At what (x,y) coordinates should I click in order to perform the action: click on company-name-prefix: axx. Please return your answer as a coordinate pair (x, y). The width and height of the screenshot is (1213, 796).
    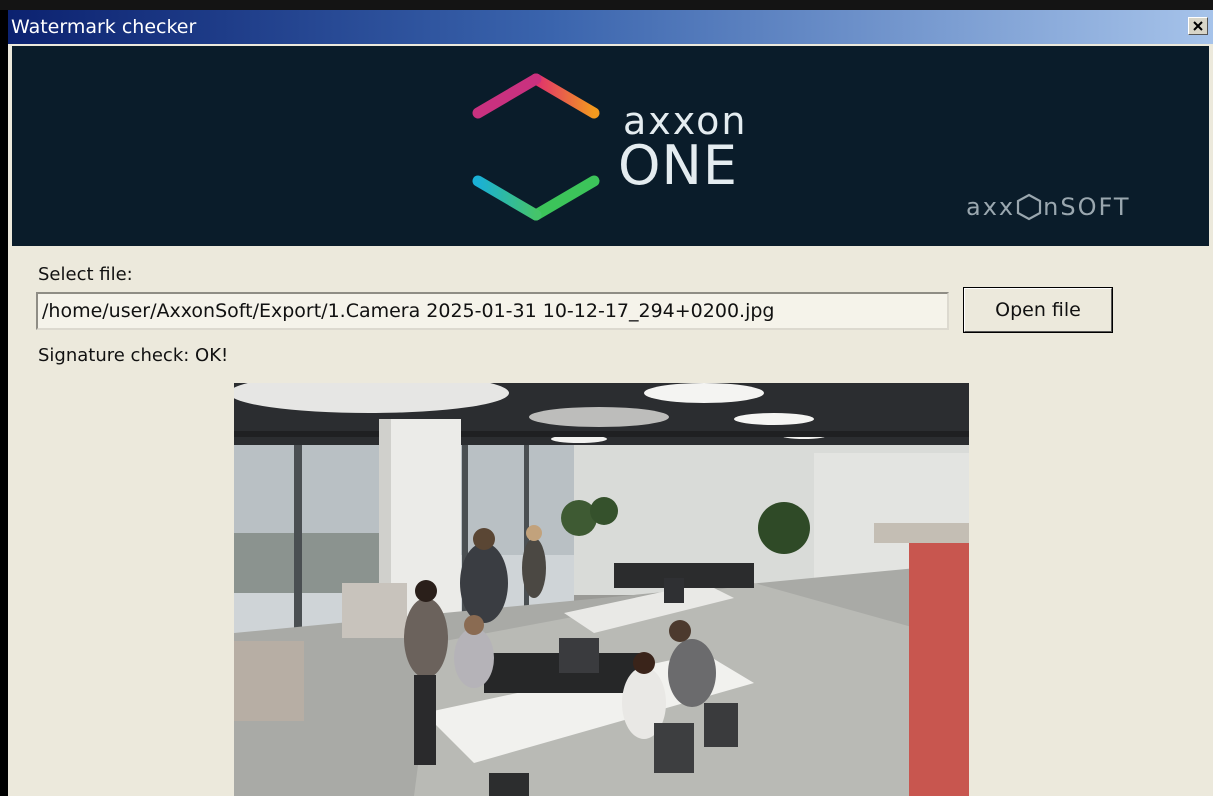
    Looking at the image, I should click on (991, 207).